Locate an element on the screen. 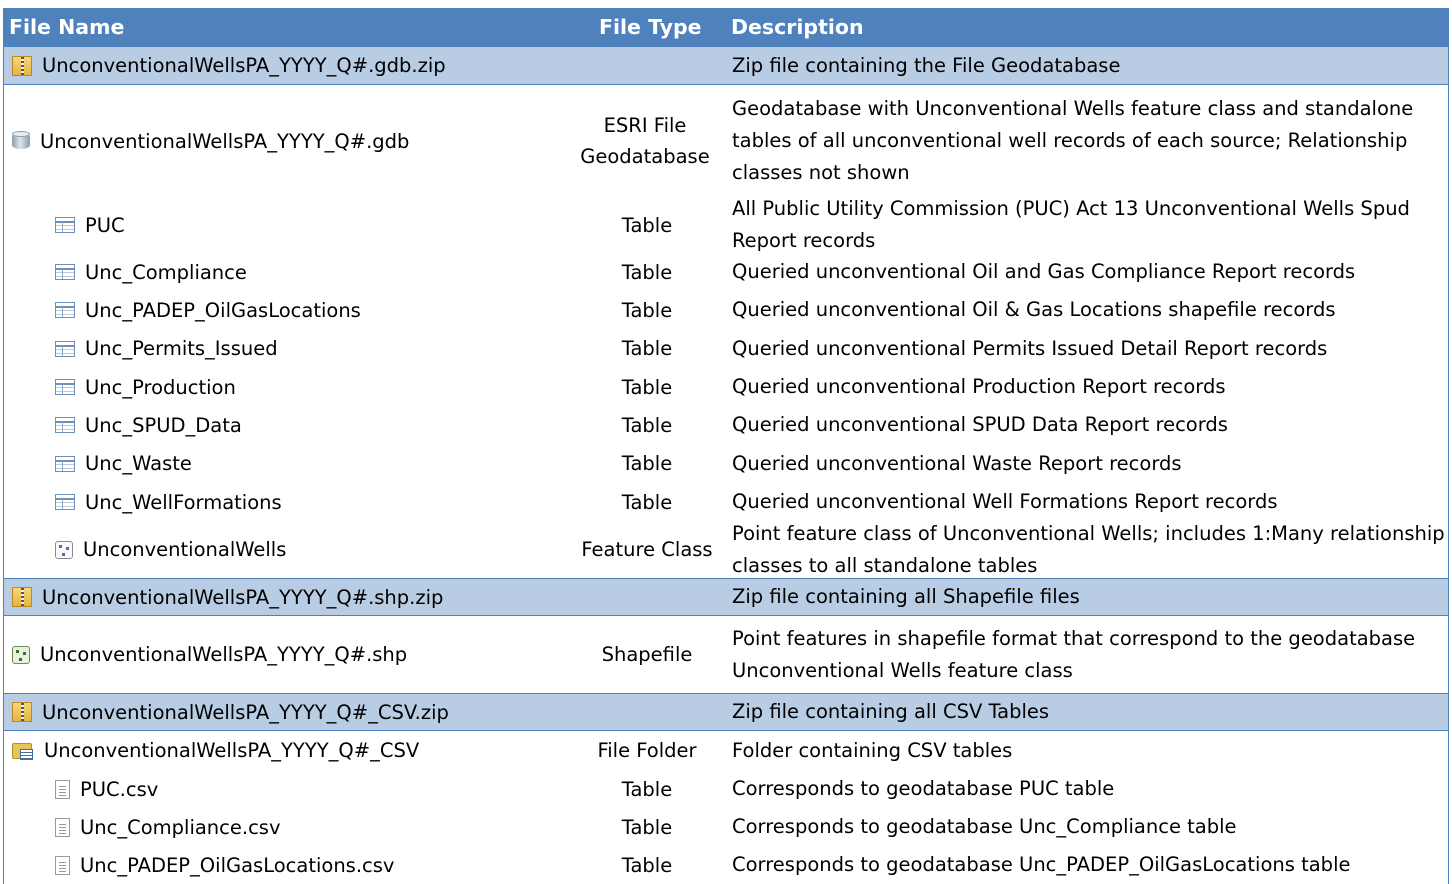  file-name-cell: Unc_Permits_Issued is located at coordinates (166, 348).